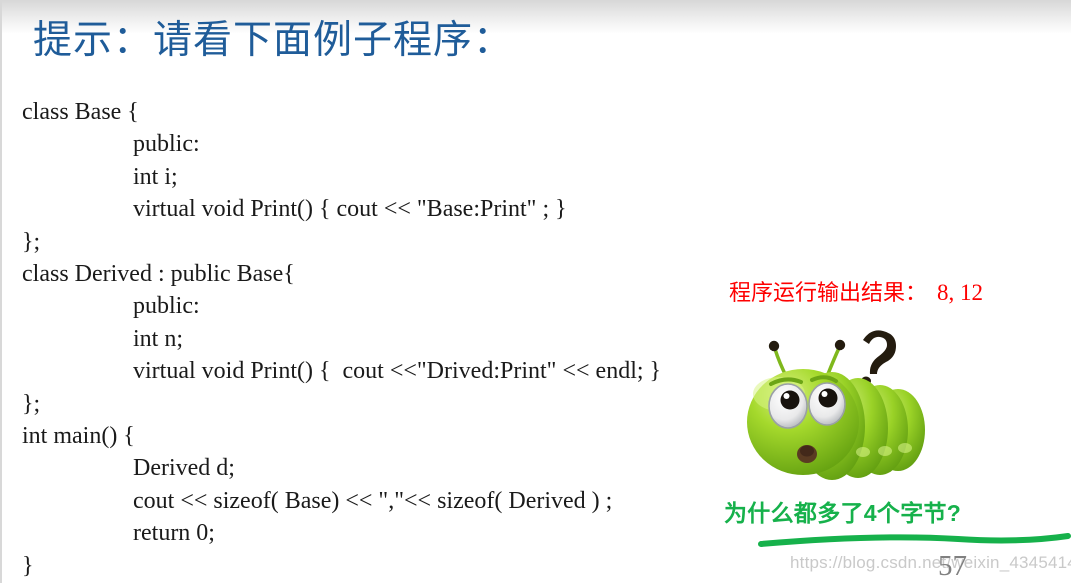 This screenshot has height=583, width=1071. I want to click on caterpillar-bug-icon, so click(835, 404).